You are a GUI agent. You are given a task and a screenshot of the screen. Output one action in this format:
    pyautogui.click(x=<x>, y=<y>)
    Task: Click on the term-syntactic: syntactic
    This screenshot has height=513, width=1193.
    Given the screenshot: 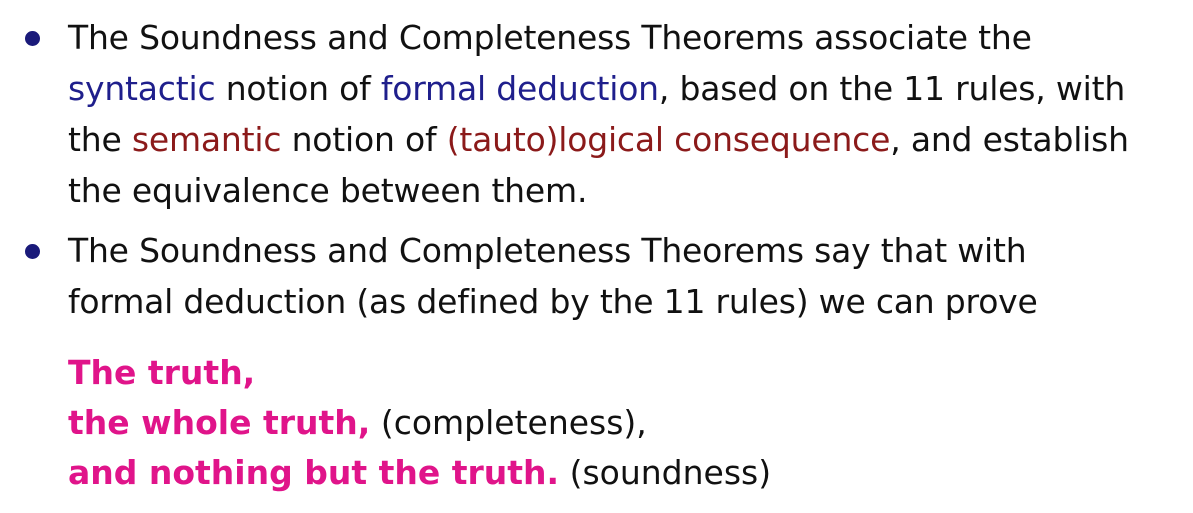 What is the action you would take?
    pyautogui.click(x=142, y=88)
    